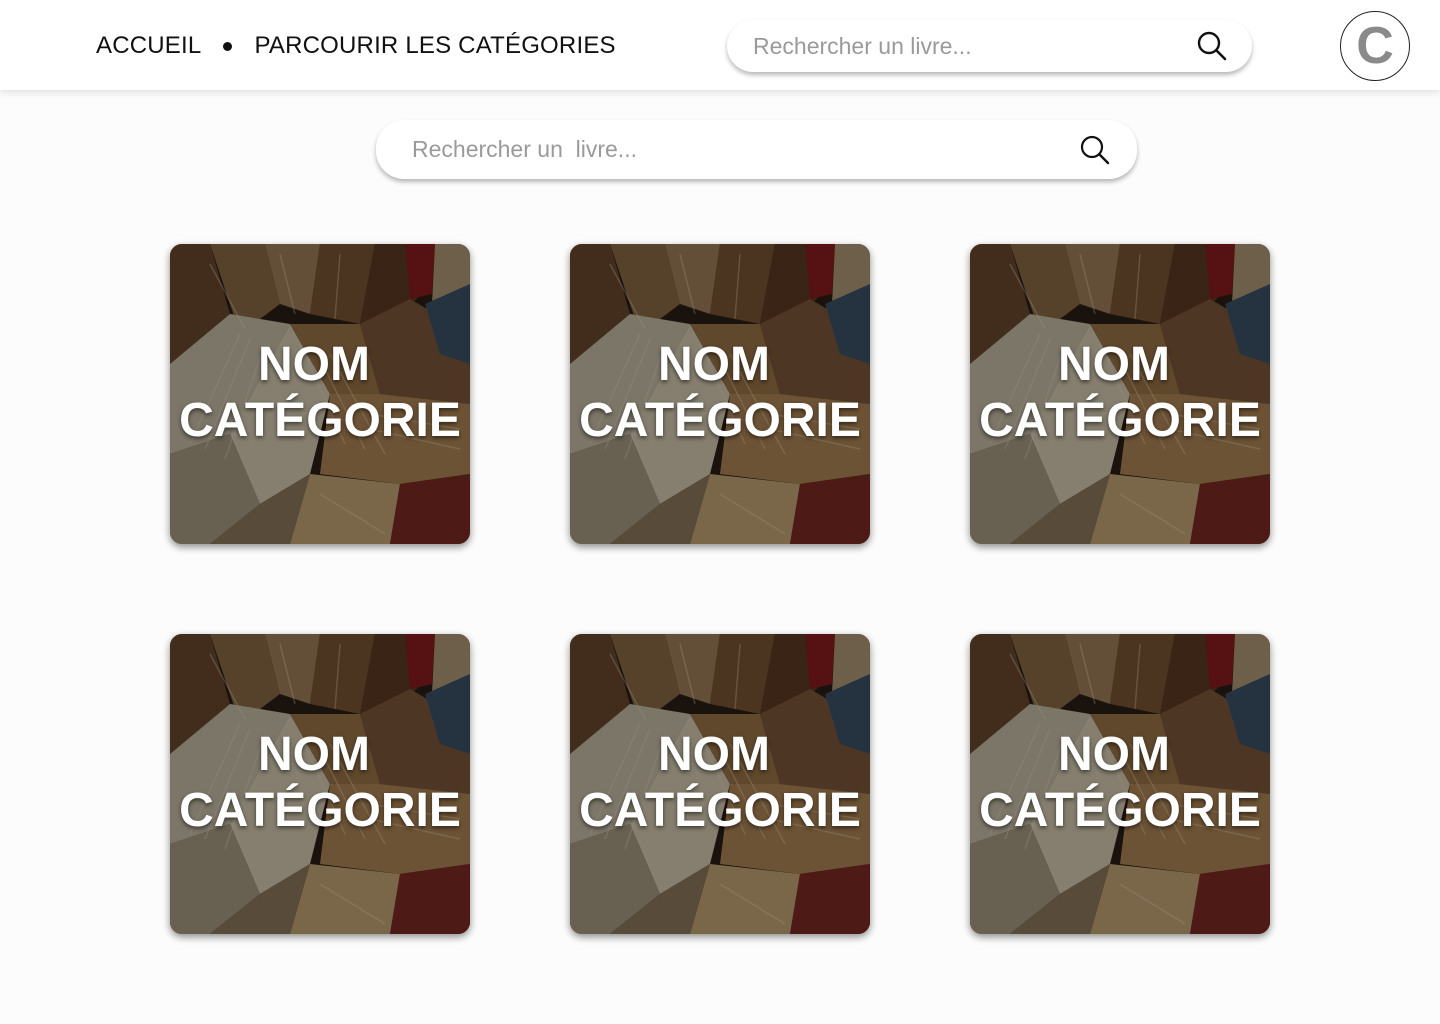 This screenshot has width=1440, height=1024. I want to click on main-nav: ACCUEIL PARCOURIR LES CATÉGORIES, so click(356, 46).